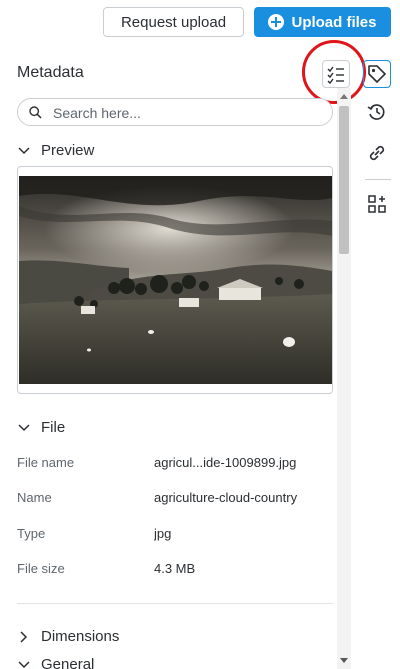  I want to click on link-icon, so click(377, 153).